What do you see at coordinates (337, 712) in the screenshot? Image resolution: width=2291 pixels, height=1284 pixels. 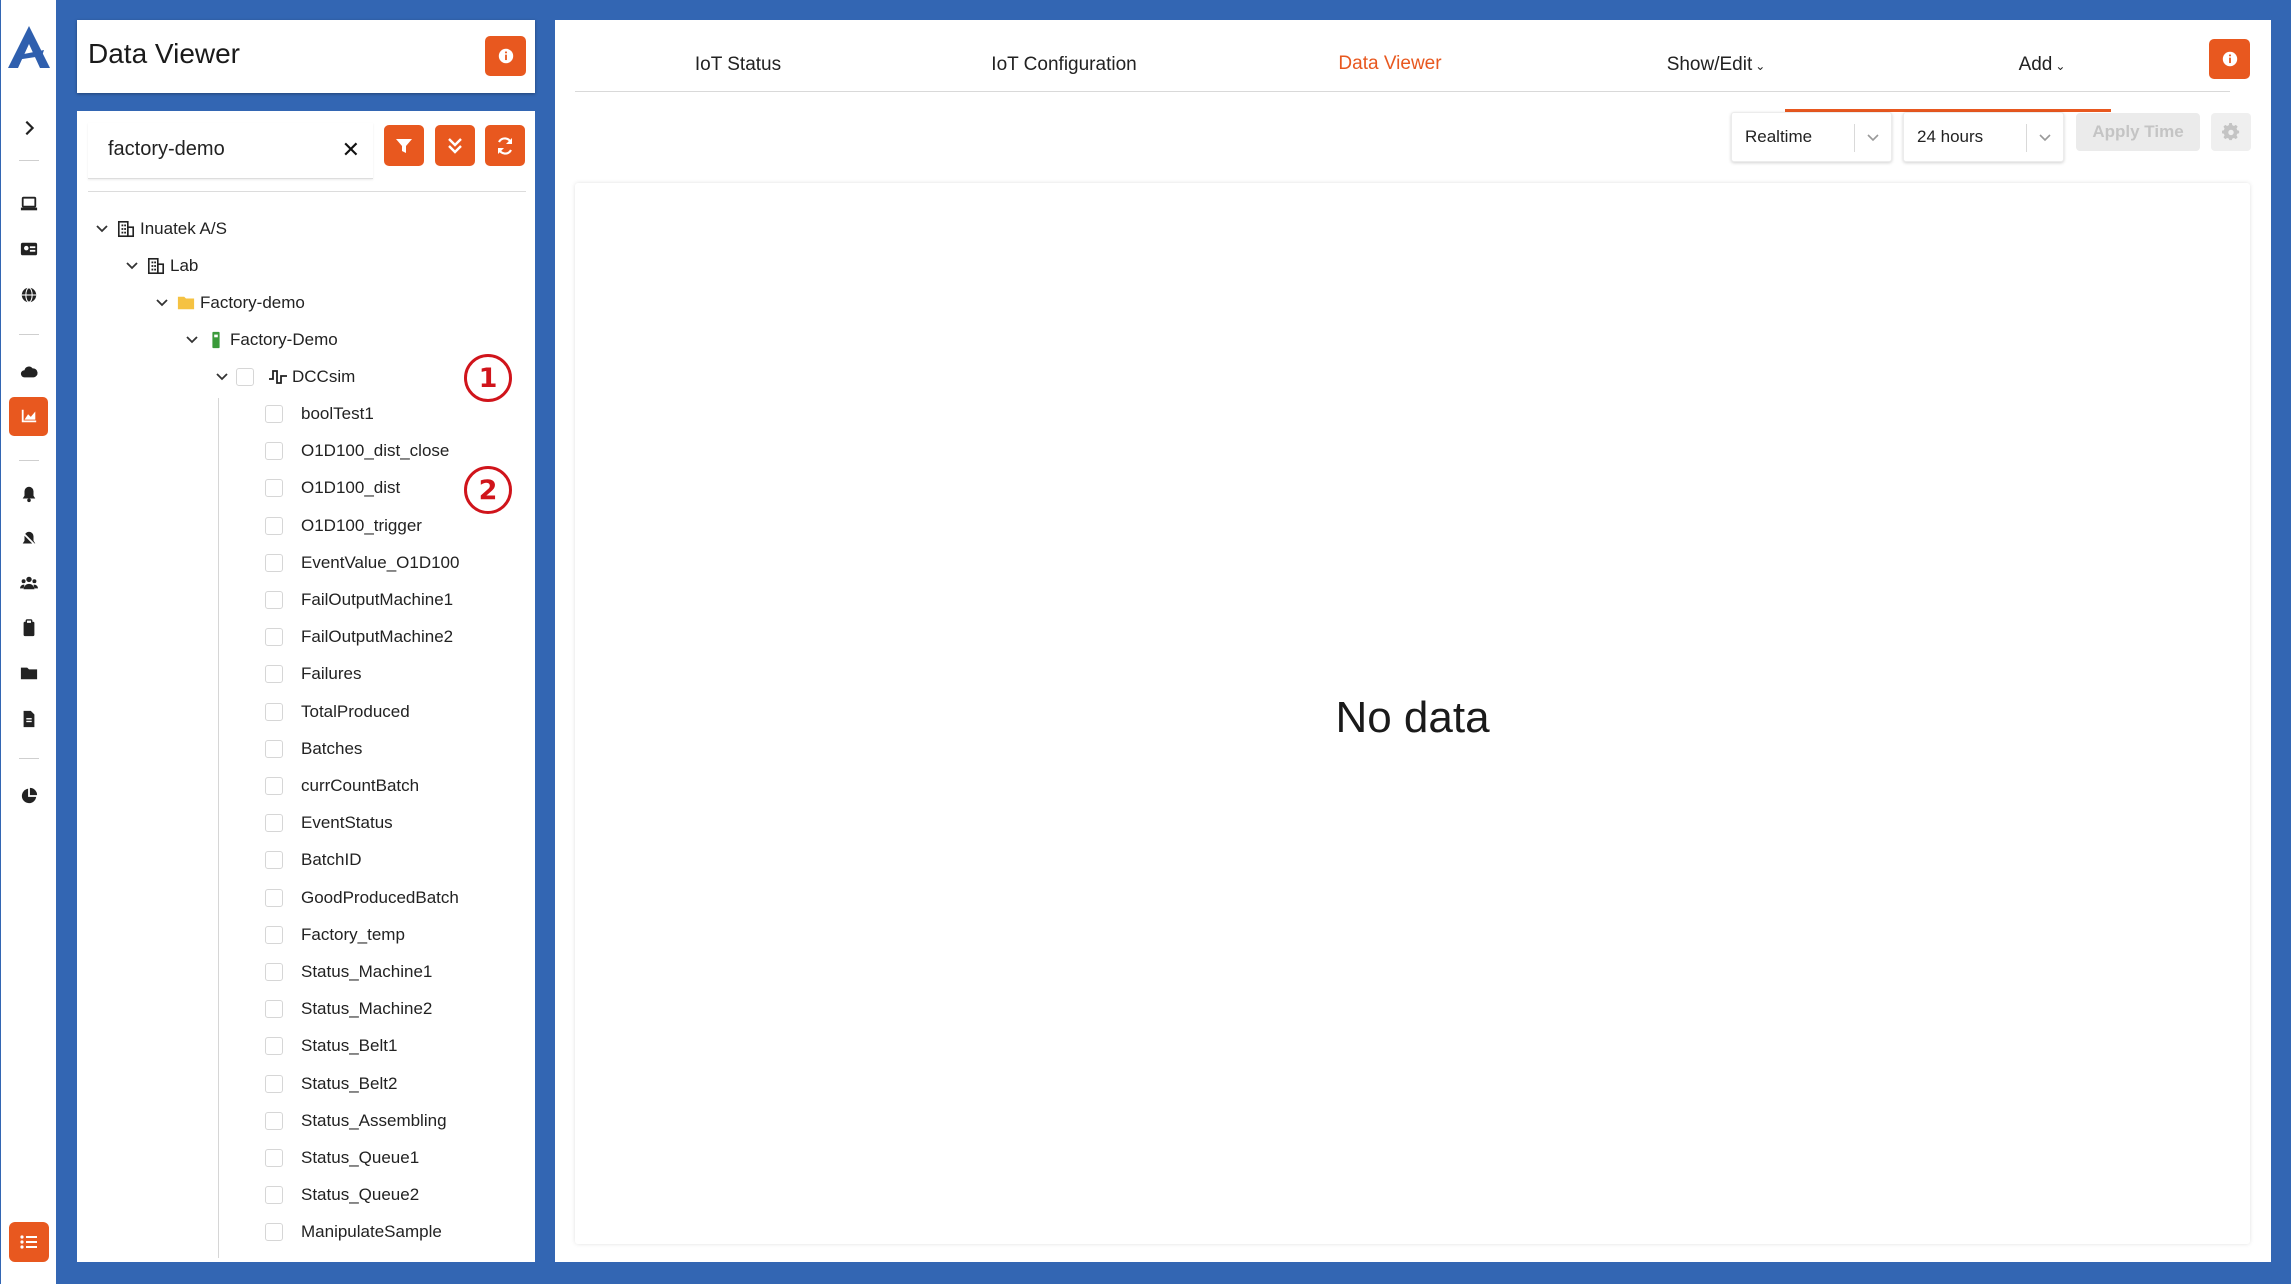 I see `tag-item: TotalProduced` at bounding box center [337, 712].